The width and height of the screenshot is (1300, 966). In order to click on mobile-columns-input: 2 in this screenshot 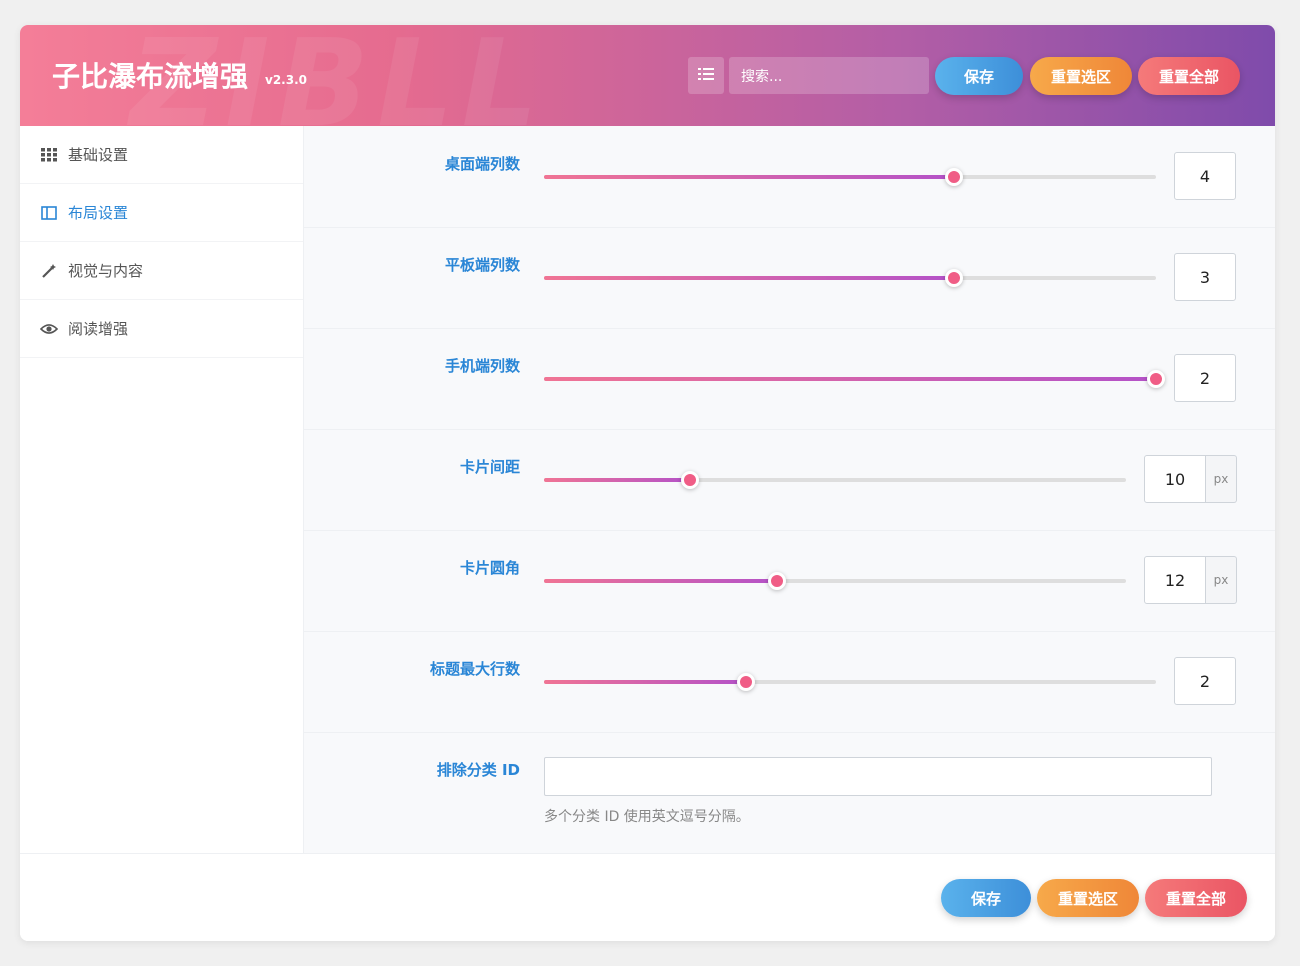, I will do `click(1205, 378)`.